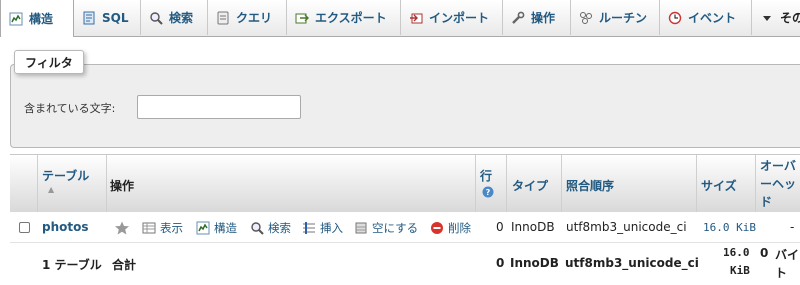  What do you see at coordinates (309, 228) in the screenshot?
I see `insert-icon` at bounding box center [309, 228].